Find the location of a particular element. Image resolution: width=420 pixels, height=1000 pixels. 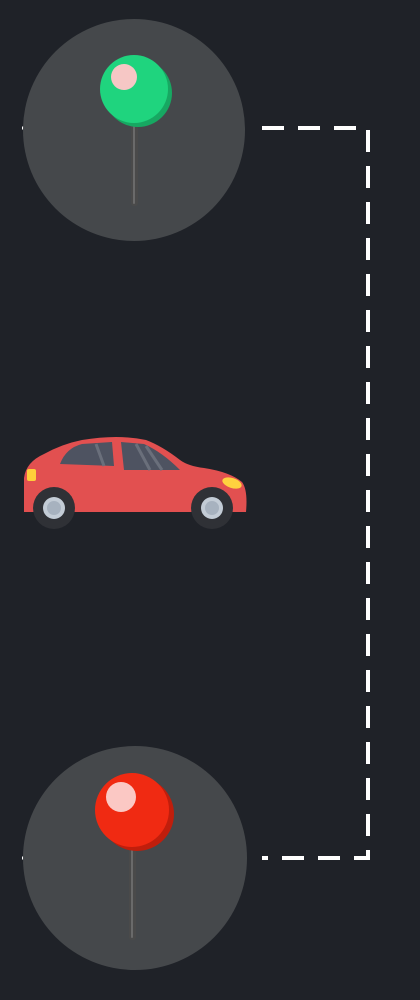

start-location-marker is located at coordinates (134, 130).